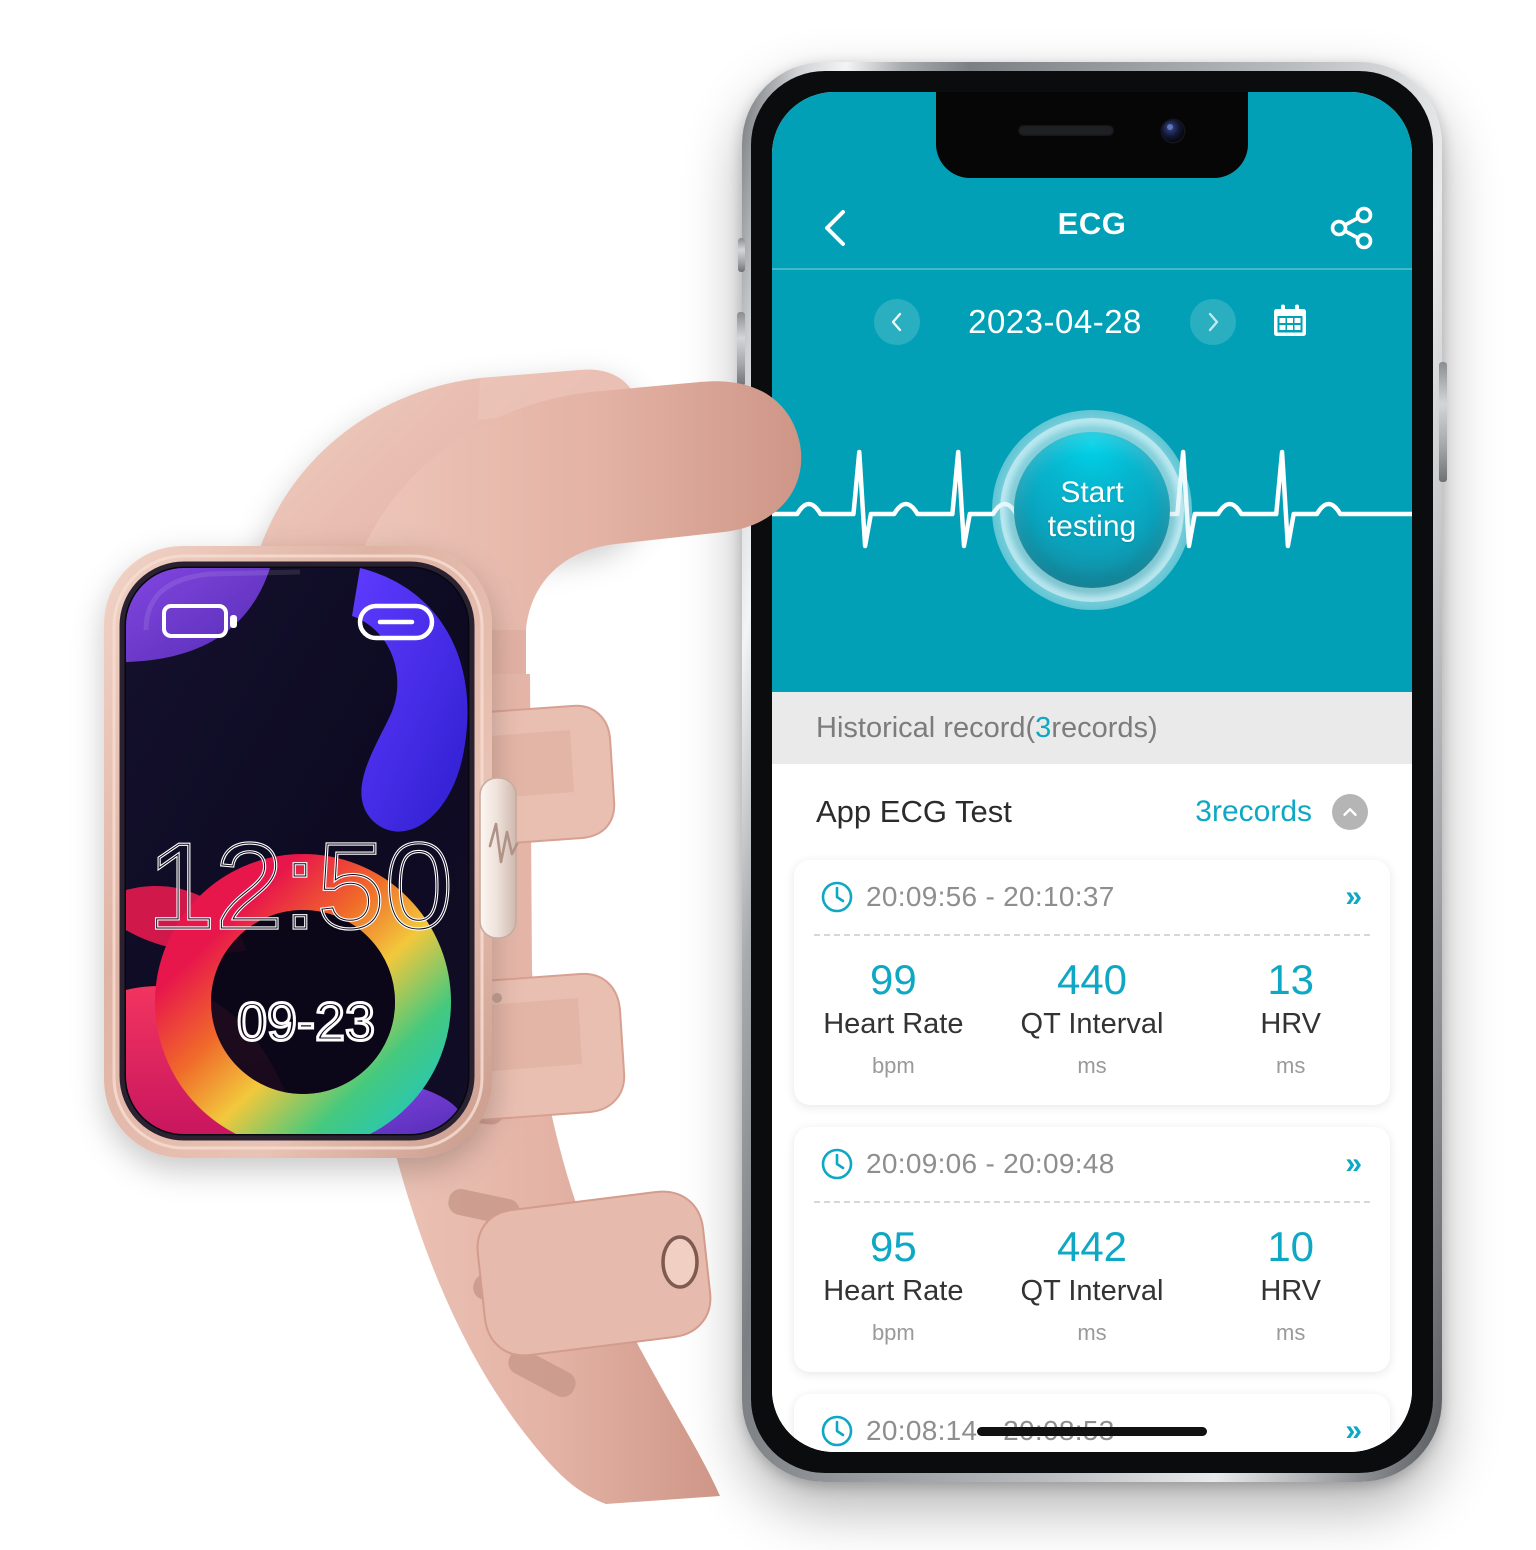 This screenshot has width=1536, height=1550. What do you see at coordinates (1092, 269) in the screenshot?
I see `navbar-divider` at bounding box center [1092, 269].